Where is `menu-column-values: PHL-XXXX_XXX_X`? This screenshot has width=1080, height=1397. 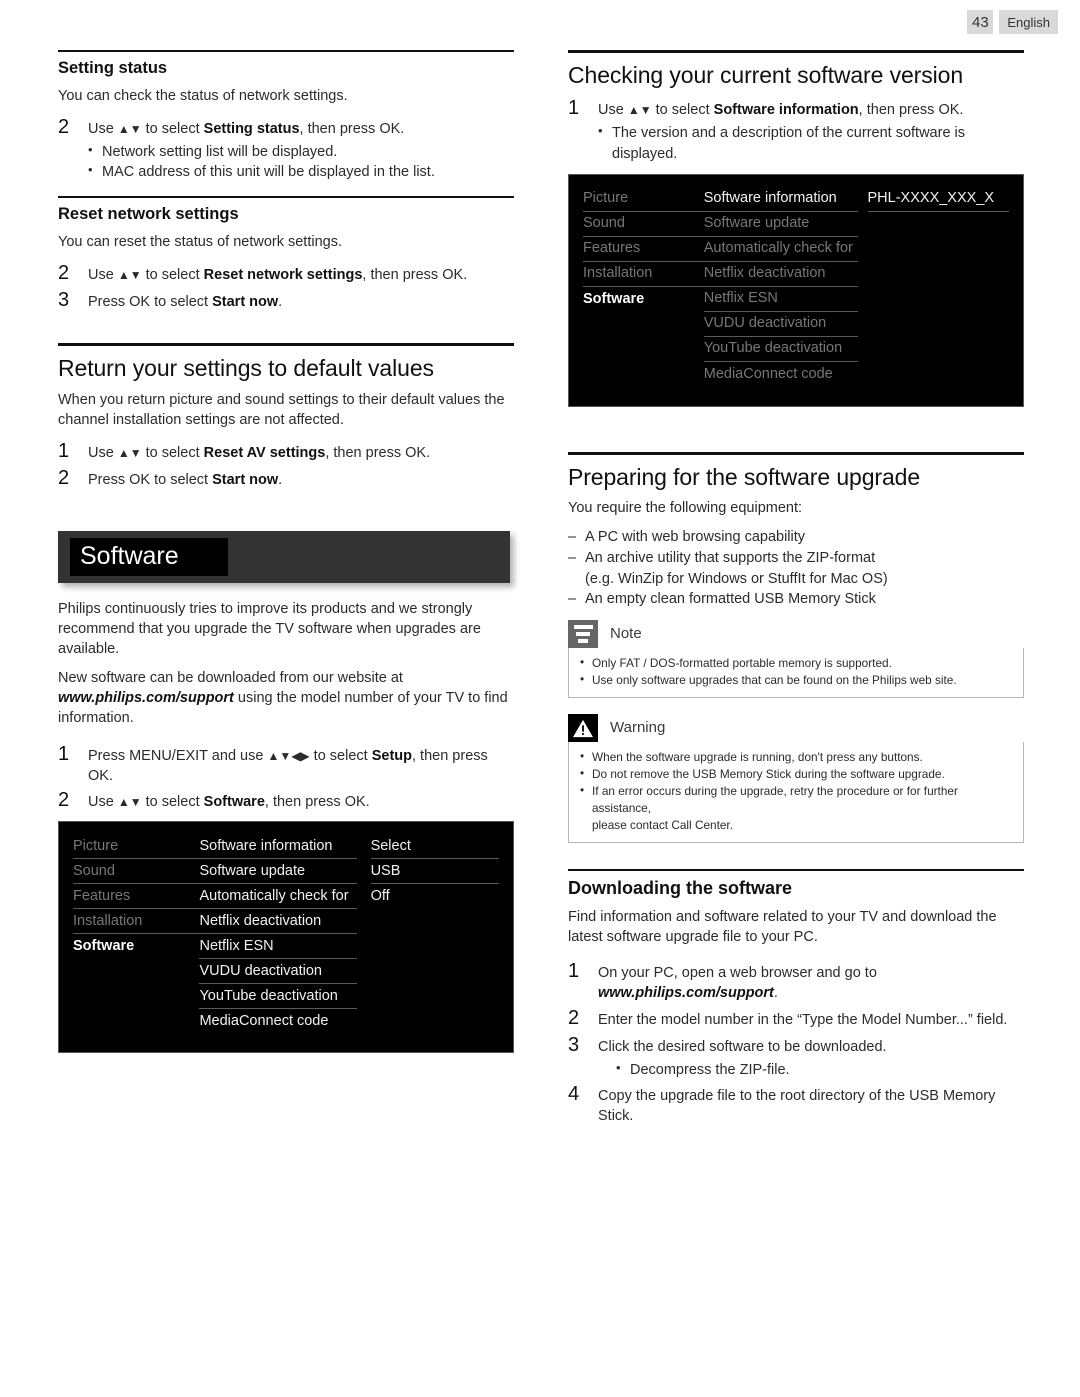 menu-column-values: PHL-XXXX_XXX_X is located at coordinates (938, 288).